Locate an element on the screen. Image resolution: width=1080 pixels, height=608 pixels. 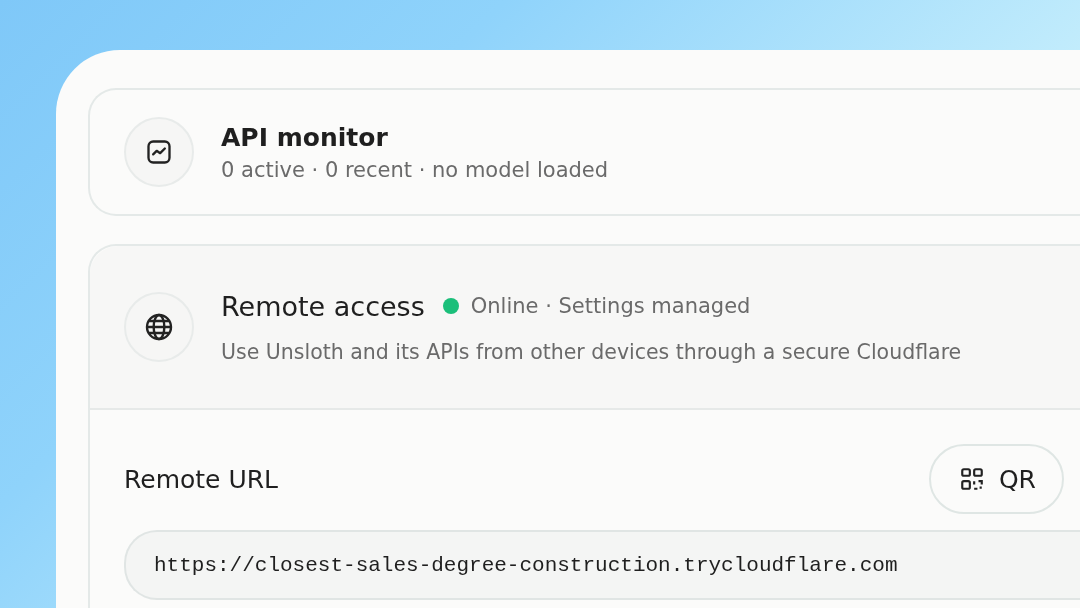
chart-icon is located at coordinates (159, 152).